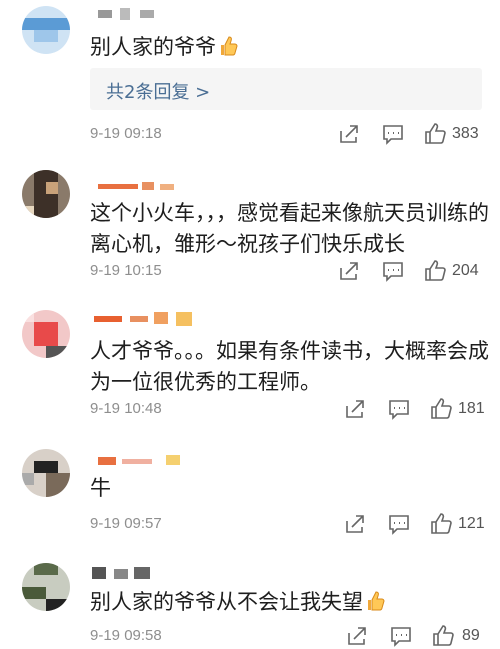 The height and width of the screenshot is (649, 500). What do you see at coordinates (290, 602) in the screenshot?
I see `comment-text: 别人家的爷爷从不会让我失望` at bounding box center [290, 602].